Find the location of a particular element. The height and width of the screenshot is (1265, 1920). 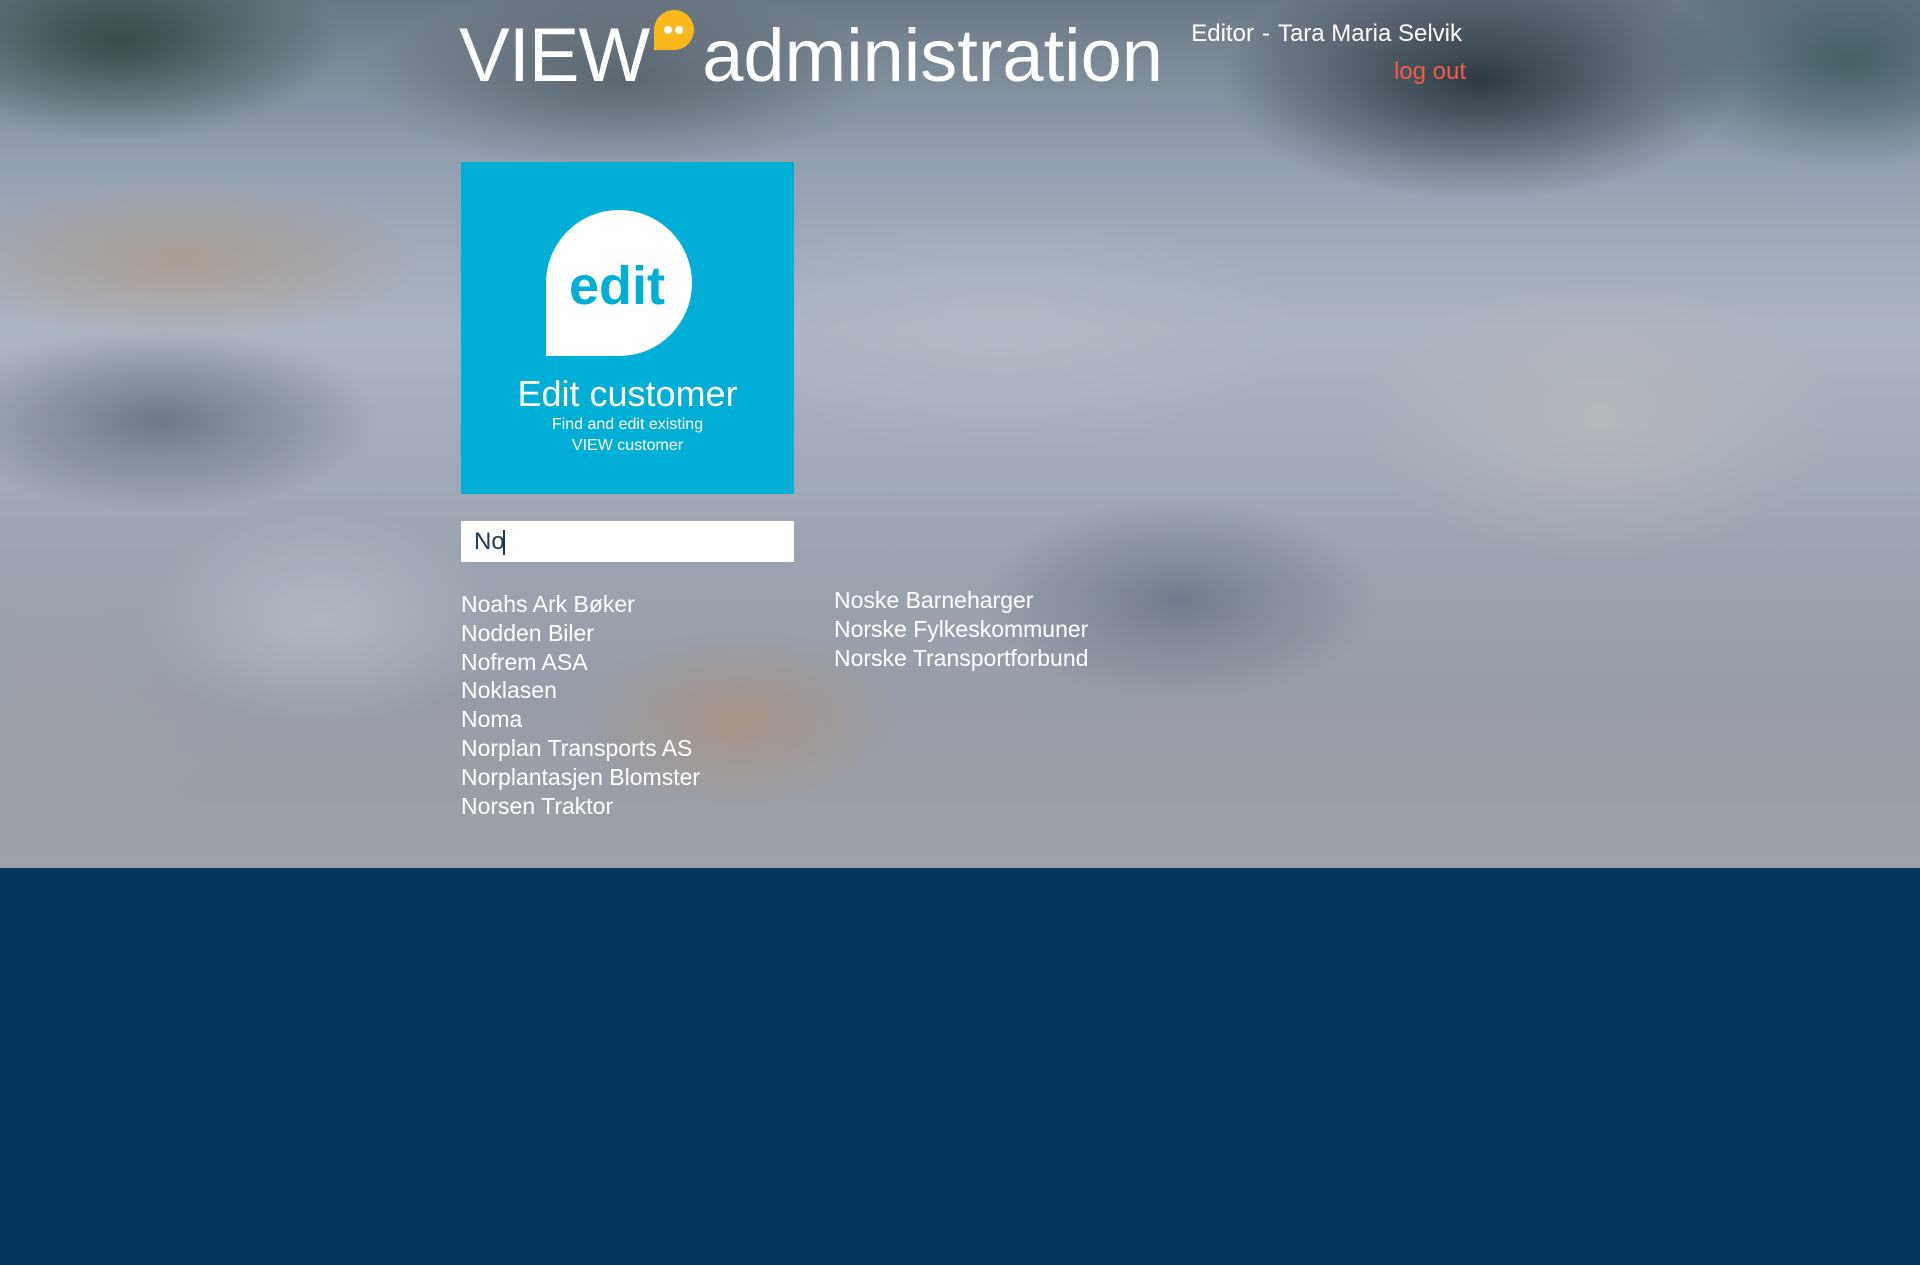

user-line: Editor - Tara Maria Selvik is located at coordinates (1326, 34).